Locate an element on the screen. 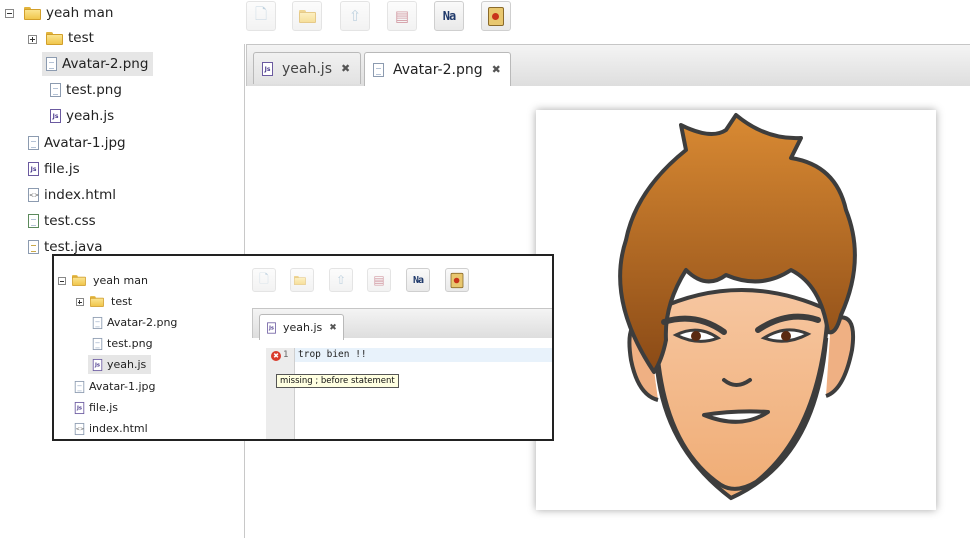 This screenshot has width=970, height=538. tree-item-avatar-2: Avatar-2.png is located at coordinates (98, 64).